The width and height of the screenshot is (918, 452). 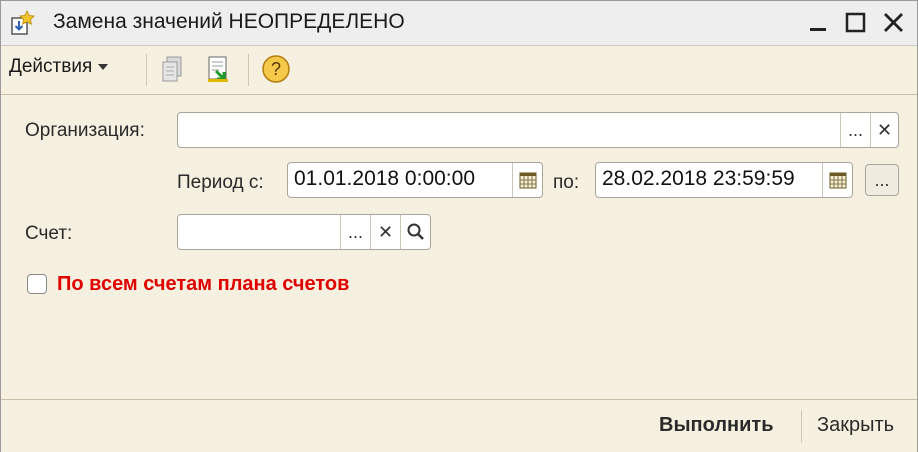 I want to click on period-to-value: 28.02.2018 23:59:59, so click(x=698, y=178).